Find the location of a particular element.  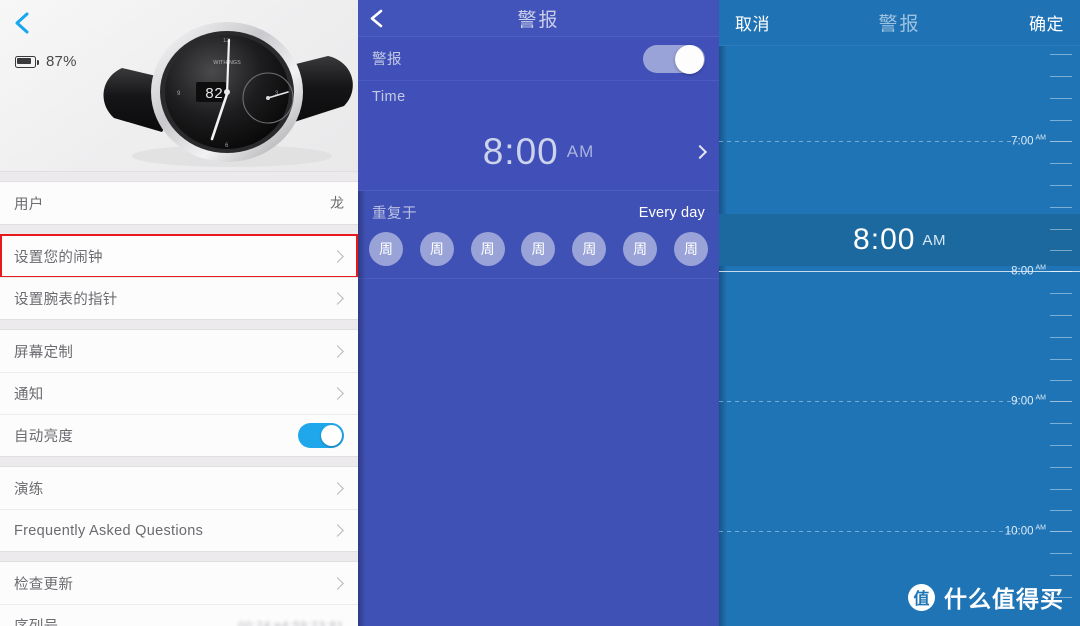

alarm-settings-section: 设置您的闹钟 设置腕表的指针 is located at coordinates (179, 276).